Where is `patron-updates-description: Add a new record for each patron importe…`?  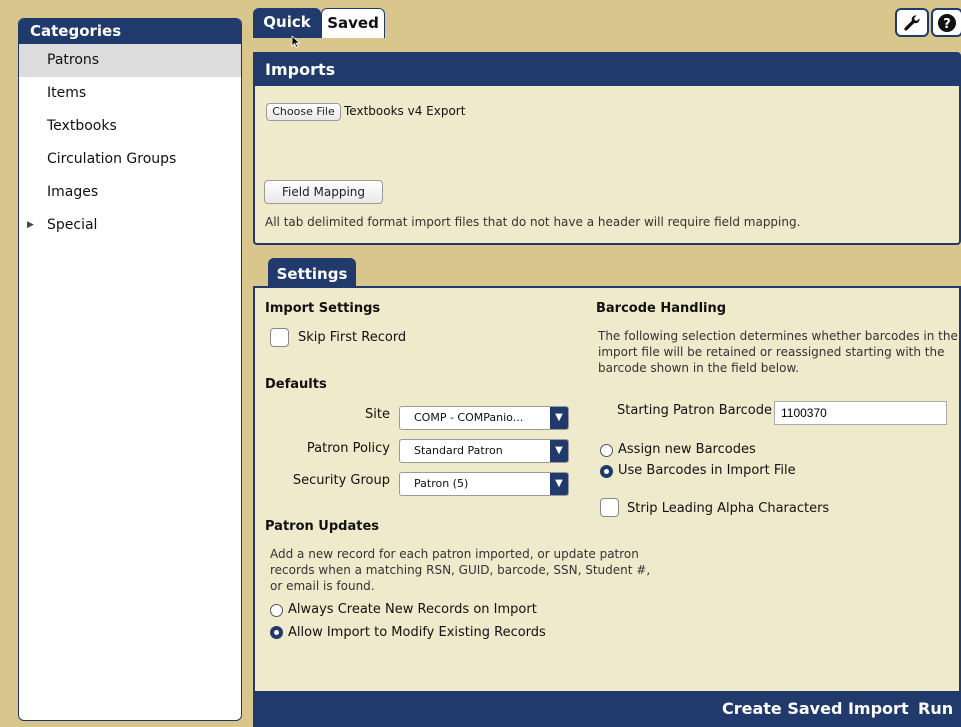 patron-updates-description: Add a new record for each patron importe… is located at coordinates (460, 570).